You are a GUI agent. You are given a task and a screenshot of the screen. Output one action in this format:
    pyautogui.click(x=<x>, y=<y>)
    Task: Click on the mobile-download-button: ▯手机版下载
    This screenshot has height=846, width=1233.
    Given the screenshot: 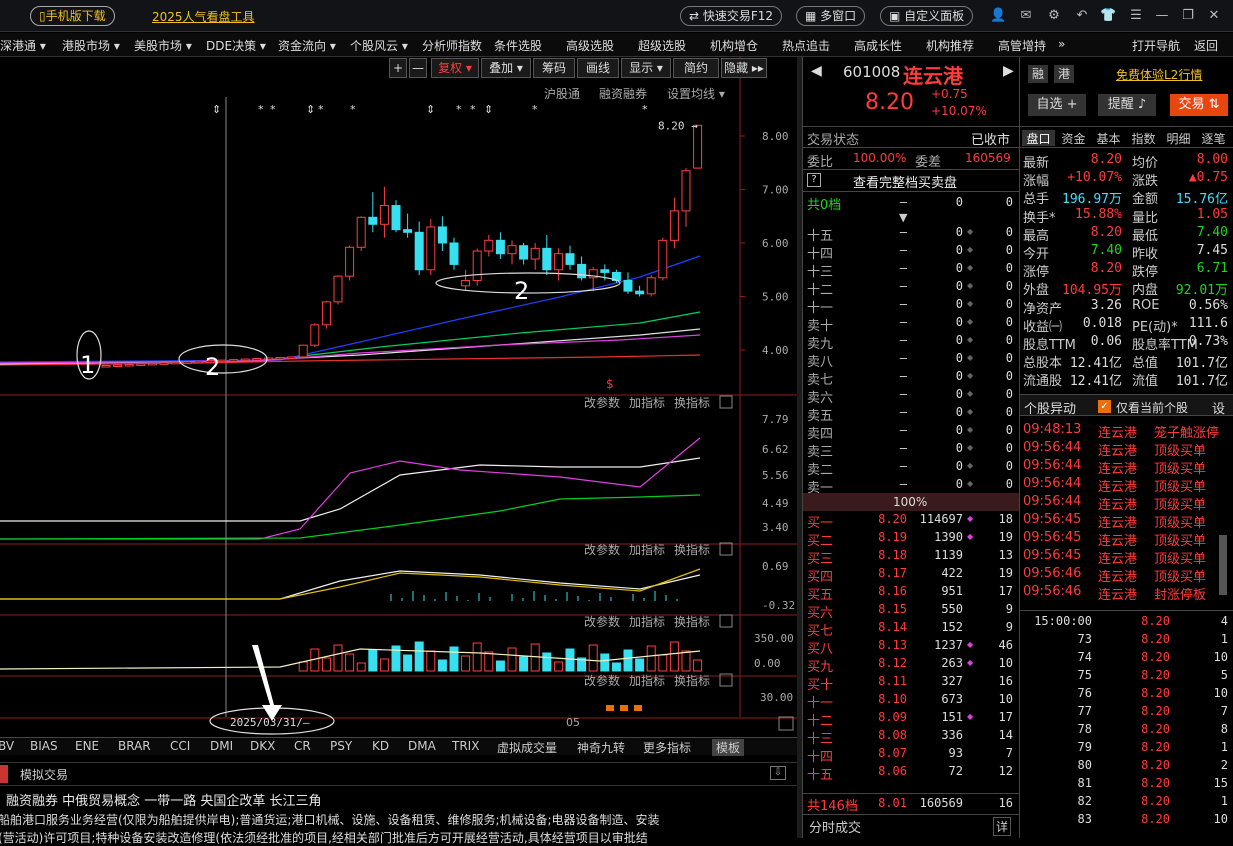 What is the action you would take?
    pyautogui.click(x=72, y=16)
    